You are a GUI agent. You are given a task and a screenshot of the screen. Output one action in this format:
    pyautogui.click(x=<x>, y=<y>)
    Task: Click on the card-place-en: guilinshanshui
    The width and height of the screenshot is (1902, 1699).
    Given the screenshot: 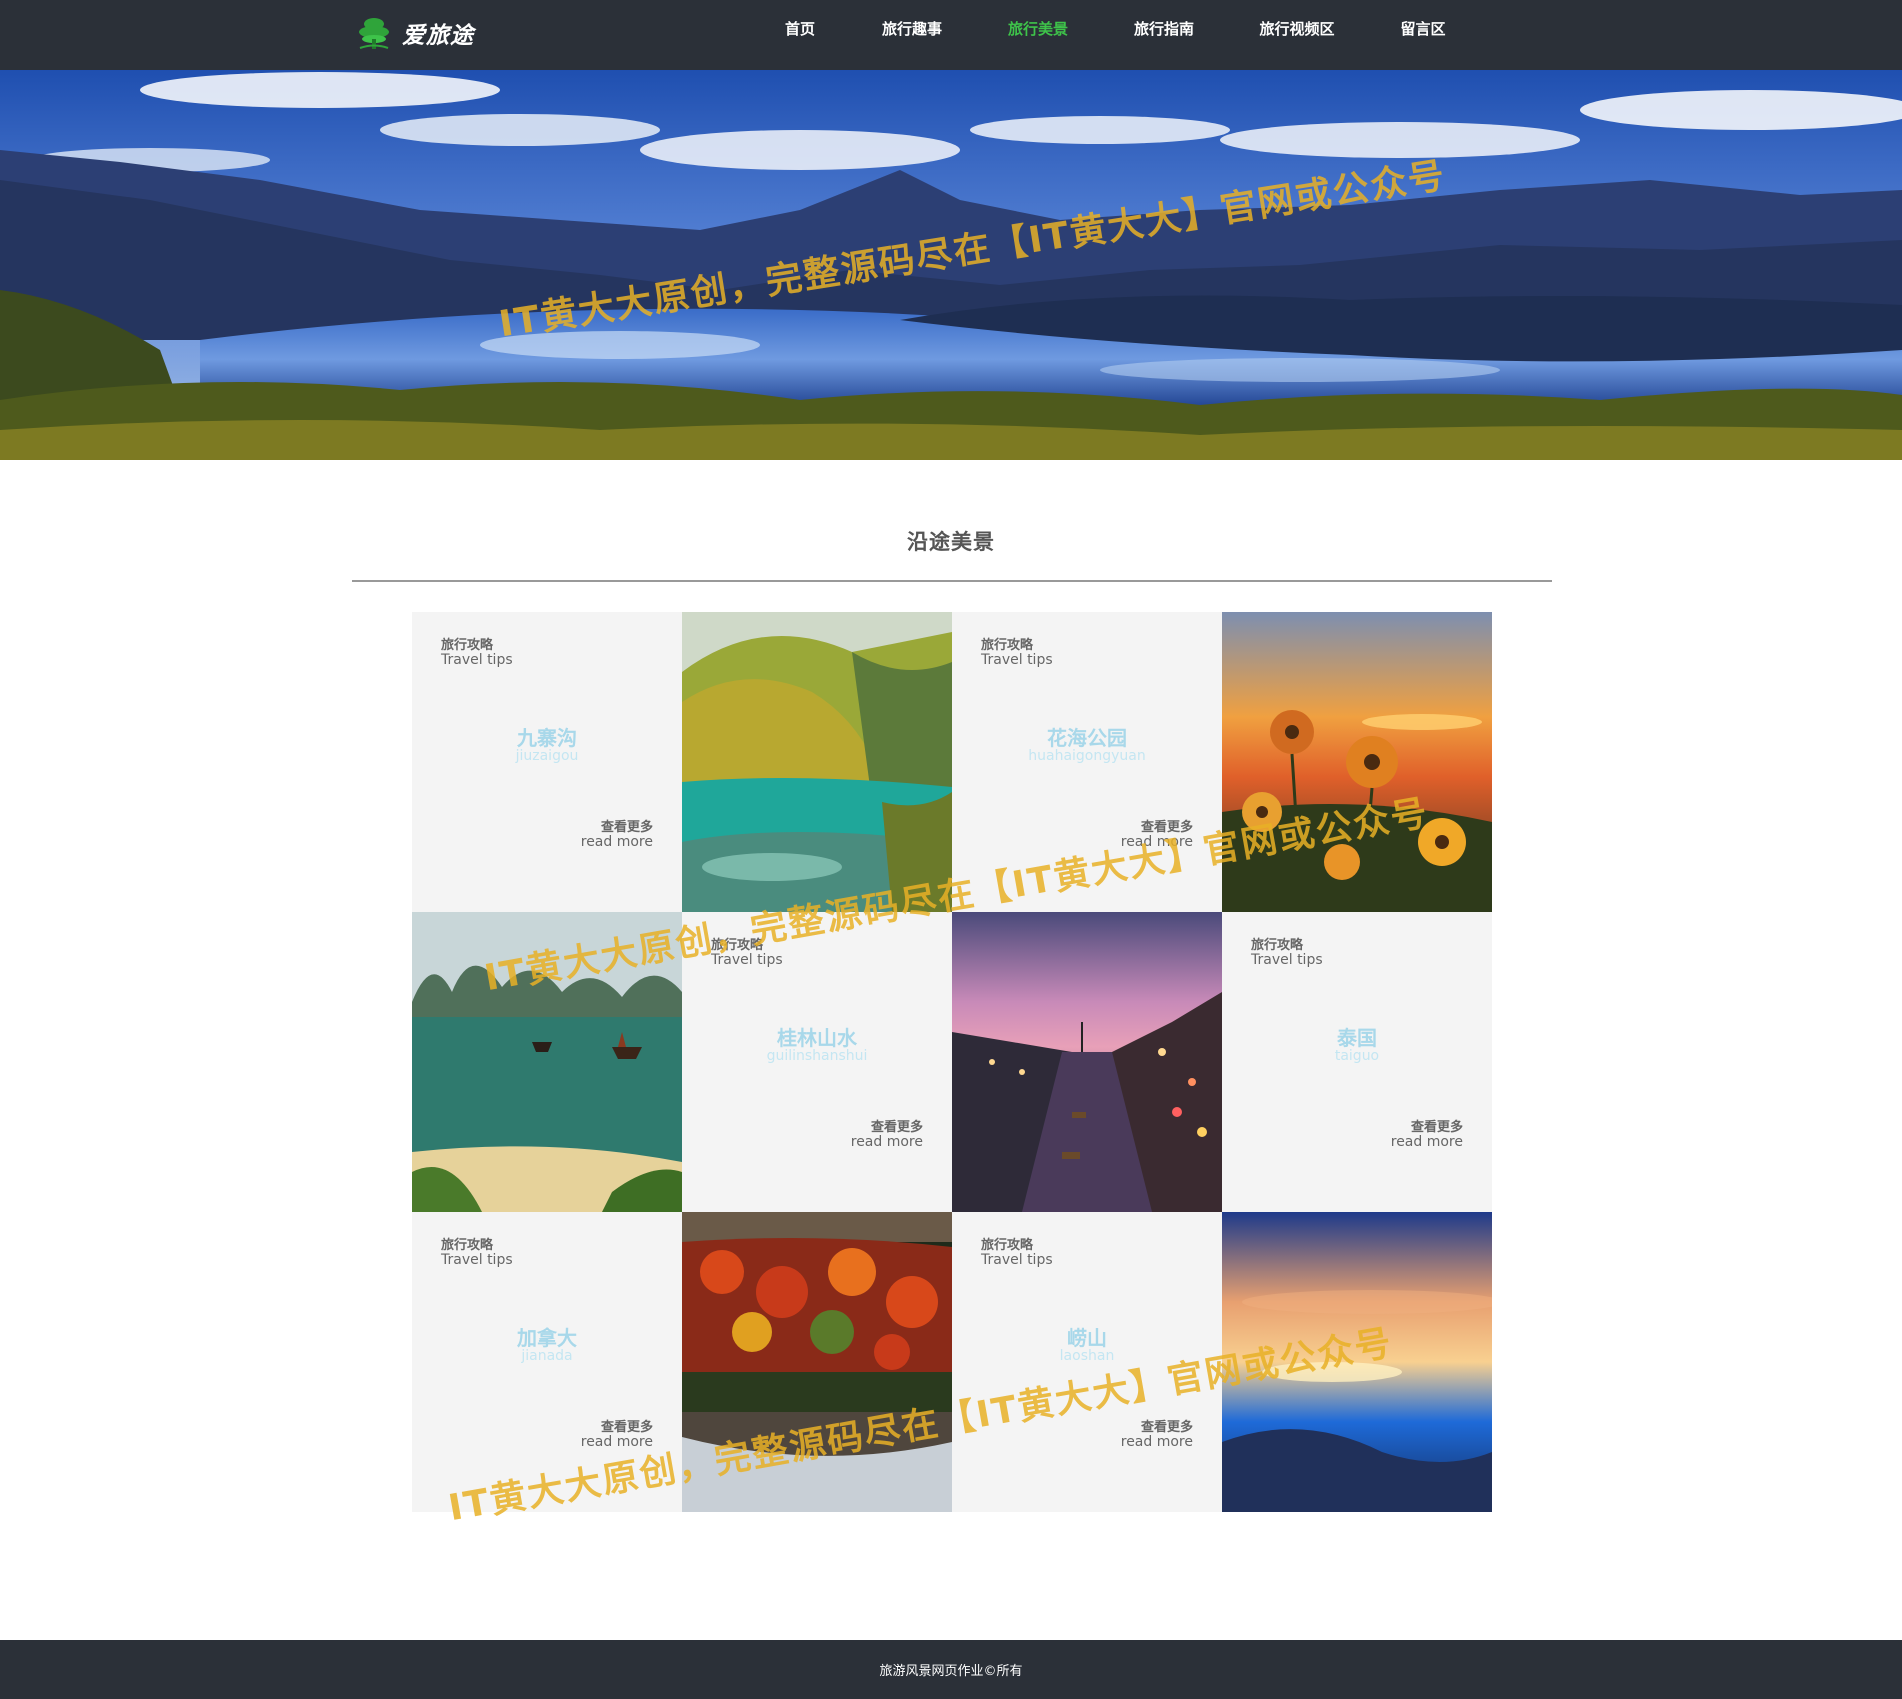 What is the action you would take?
    pyautogui.click(x=817, y=1056)
    